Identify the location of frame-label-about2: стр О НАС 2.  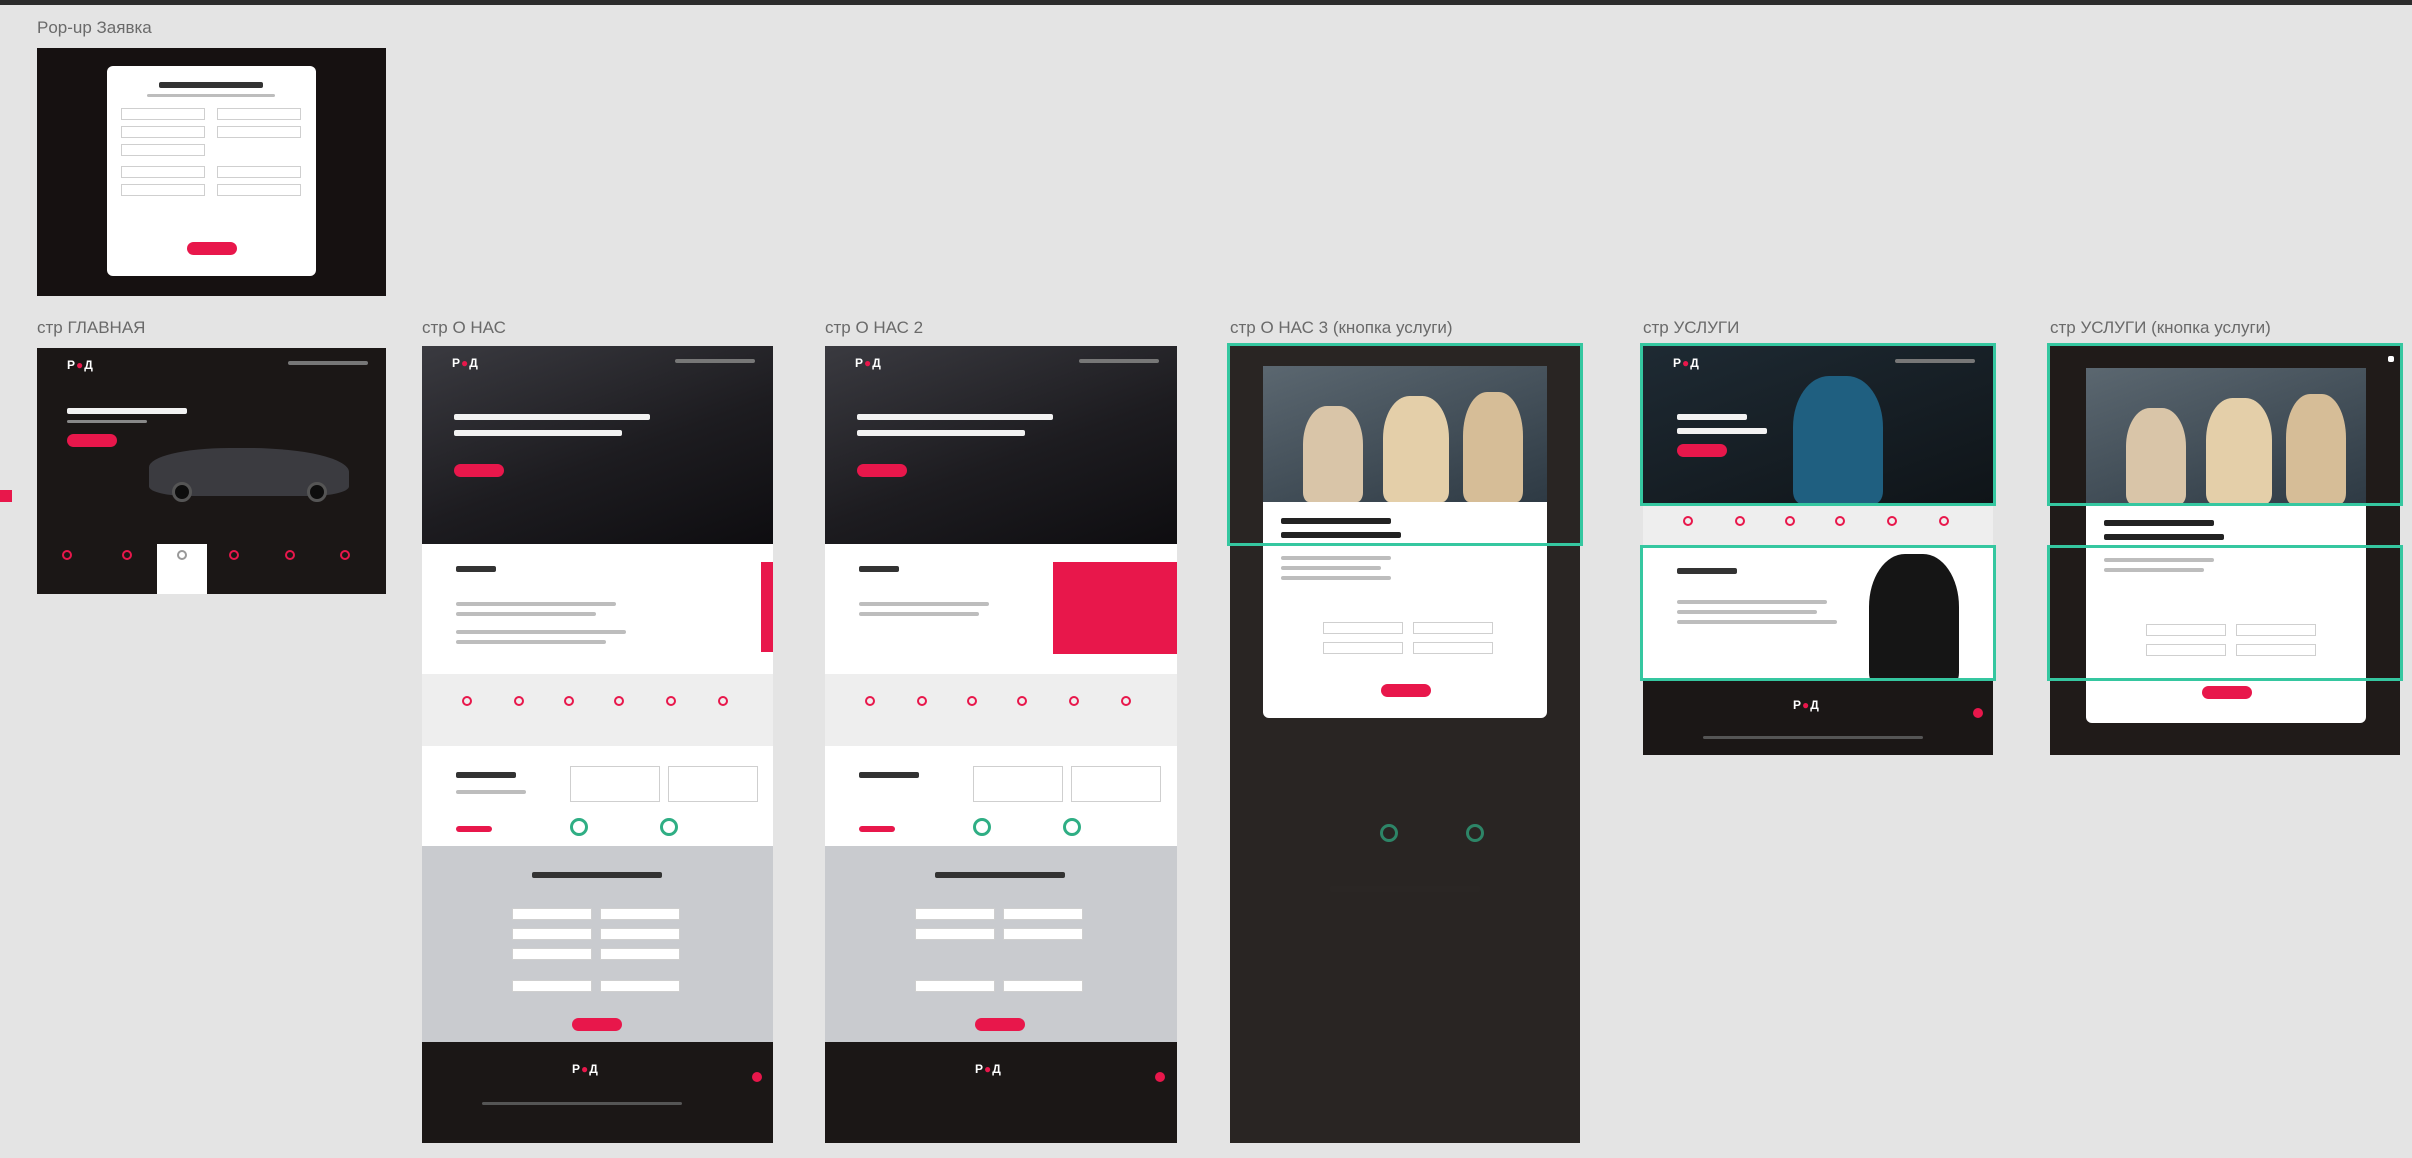
(874, 328).